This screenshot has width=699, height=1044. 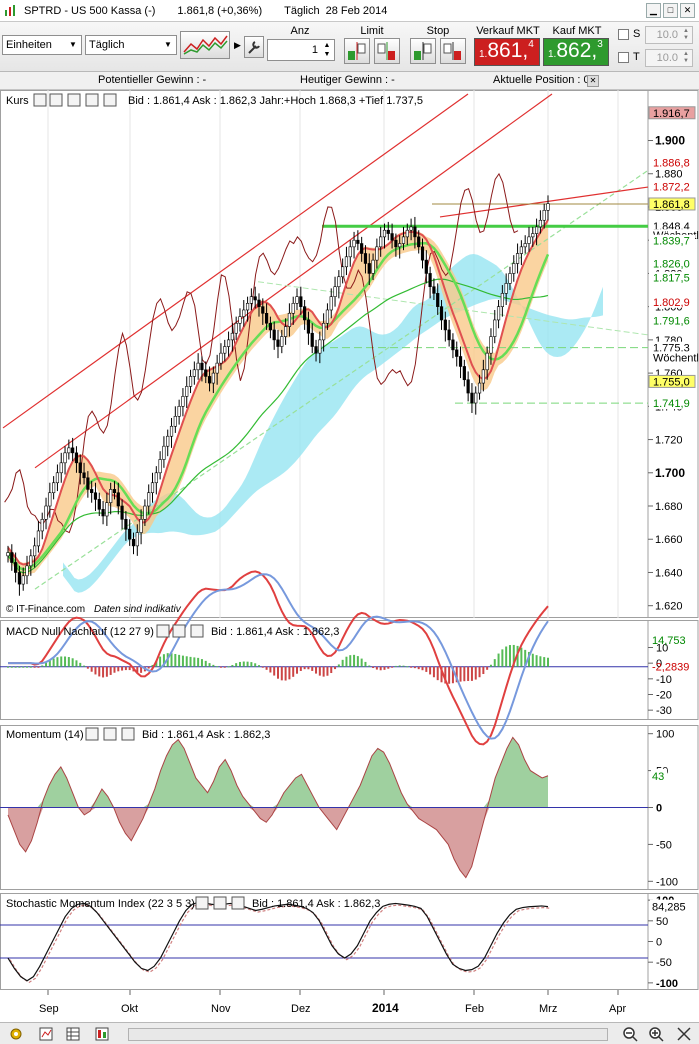 What do you see at coordinates (301, 50) in the screenshot?
I see `quantity-stepper: 1 ▲ ▼` at bounding box center [301, 50].